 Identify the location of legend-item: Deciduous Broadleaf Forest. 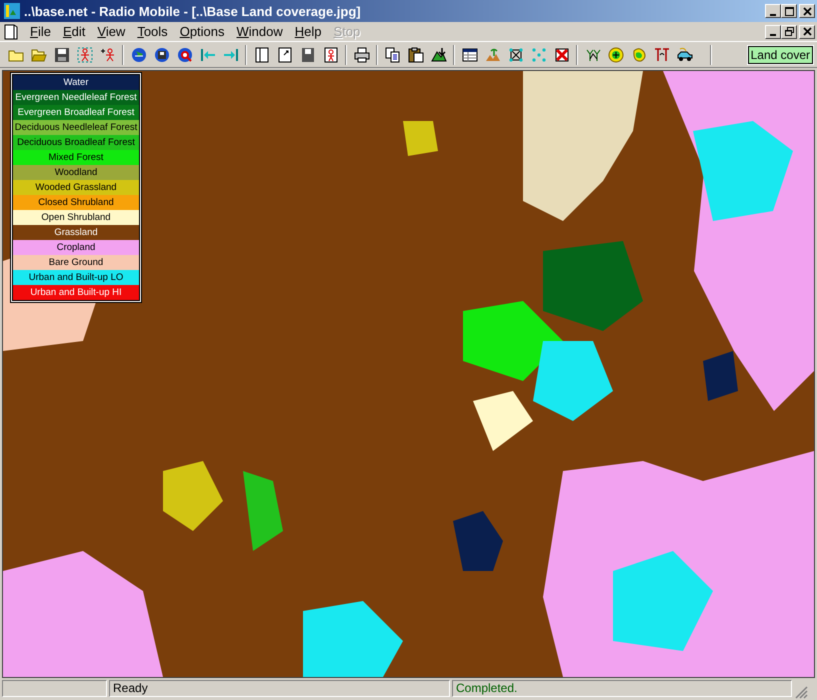
(76, 142).